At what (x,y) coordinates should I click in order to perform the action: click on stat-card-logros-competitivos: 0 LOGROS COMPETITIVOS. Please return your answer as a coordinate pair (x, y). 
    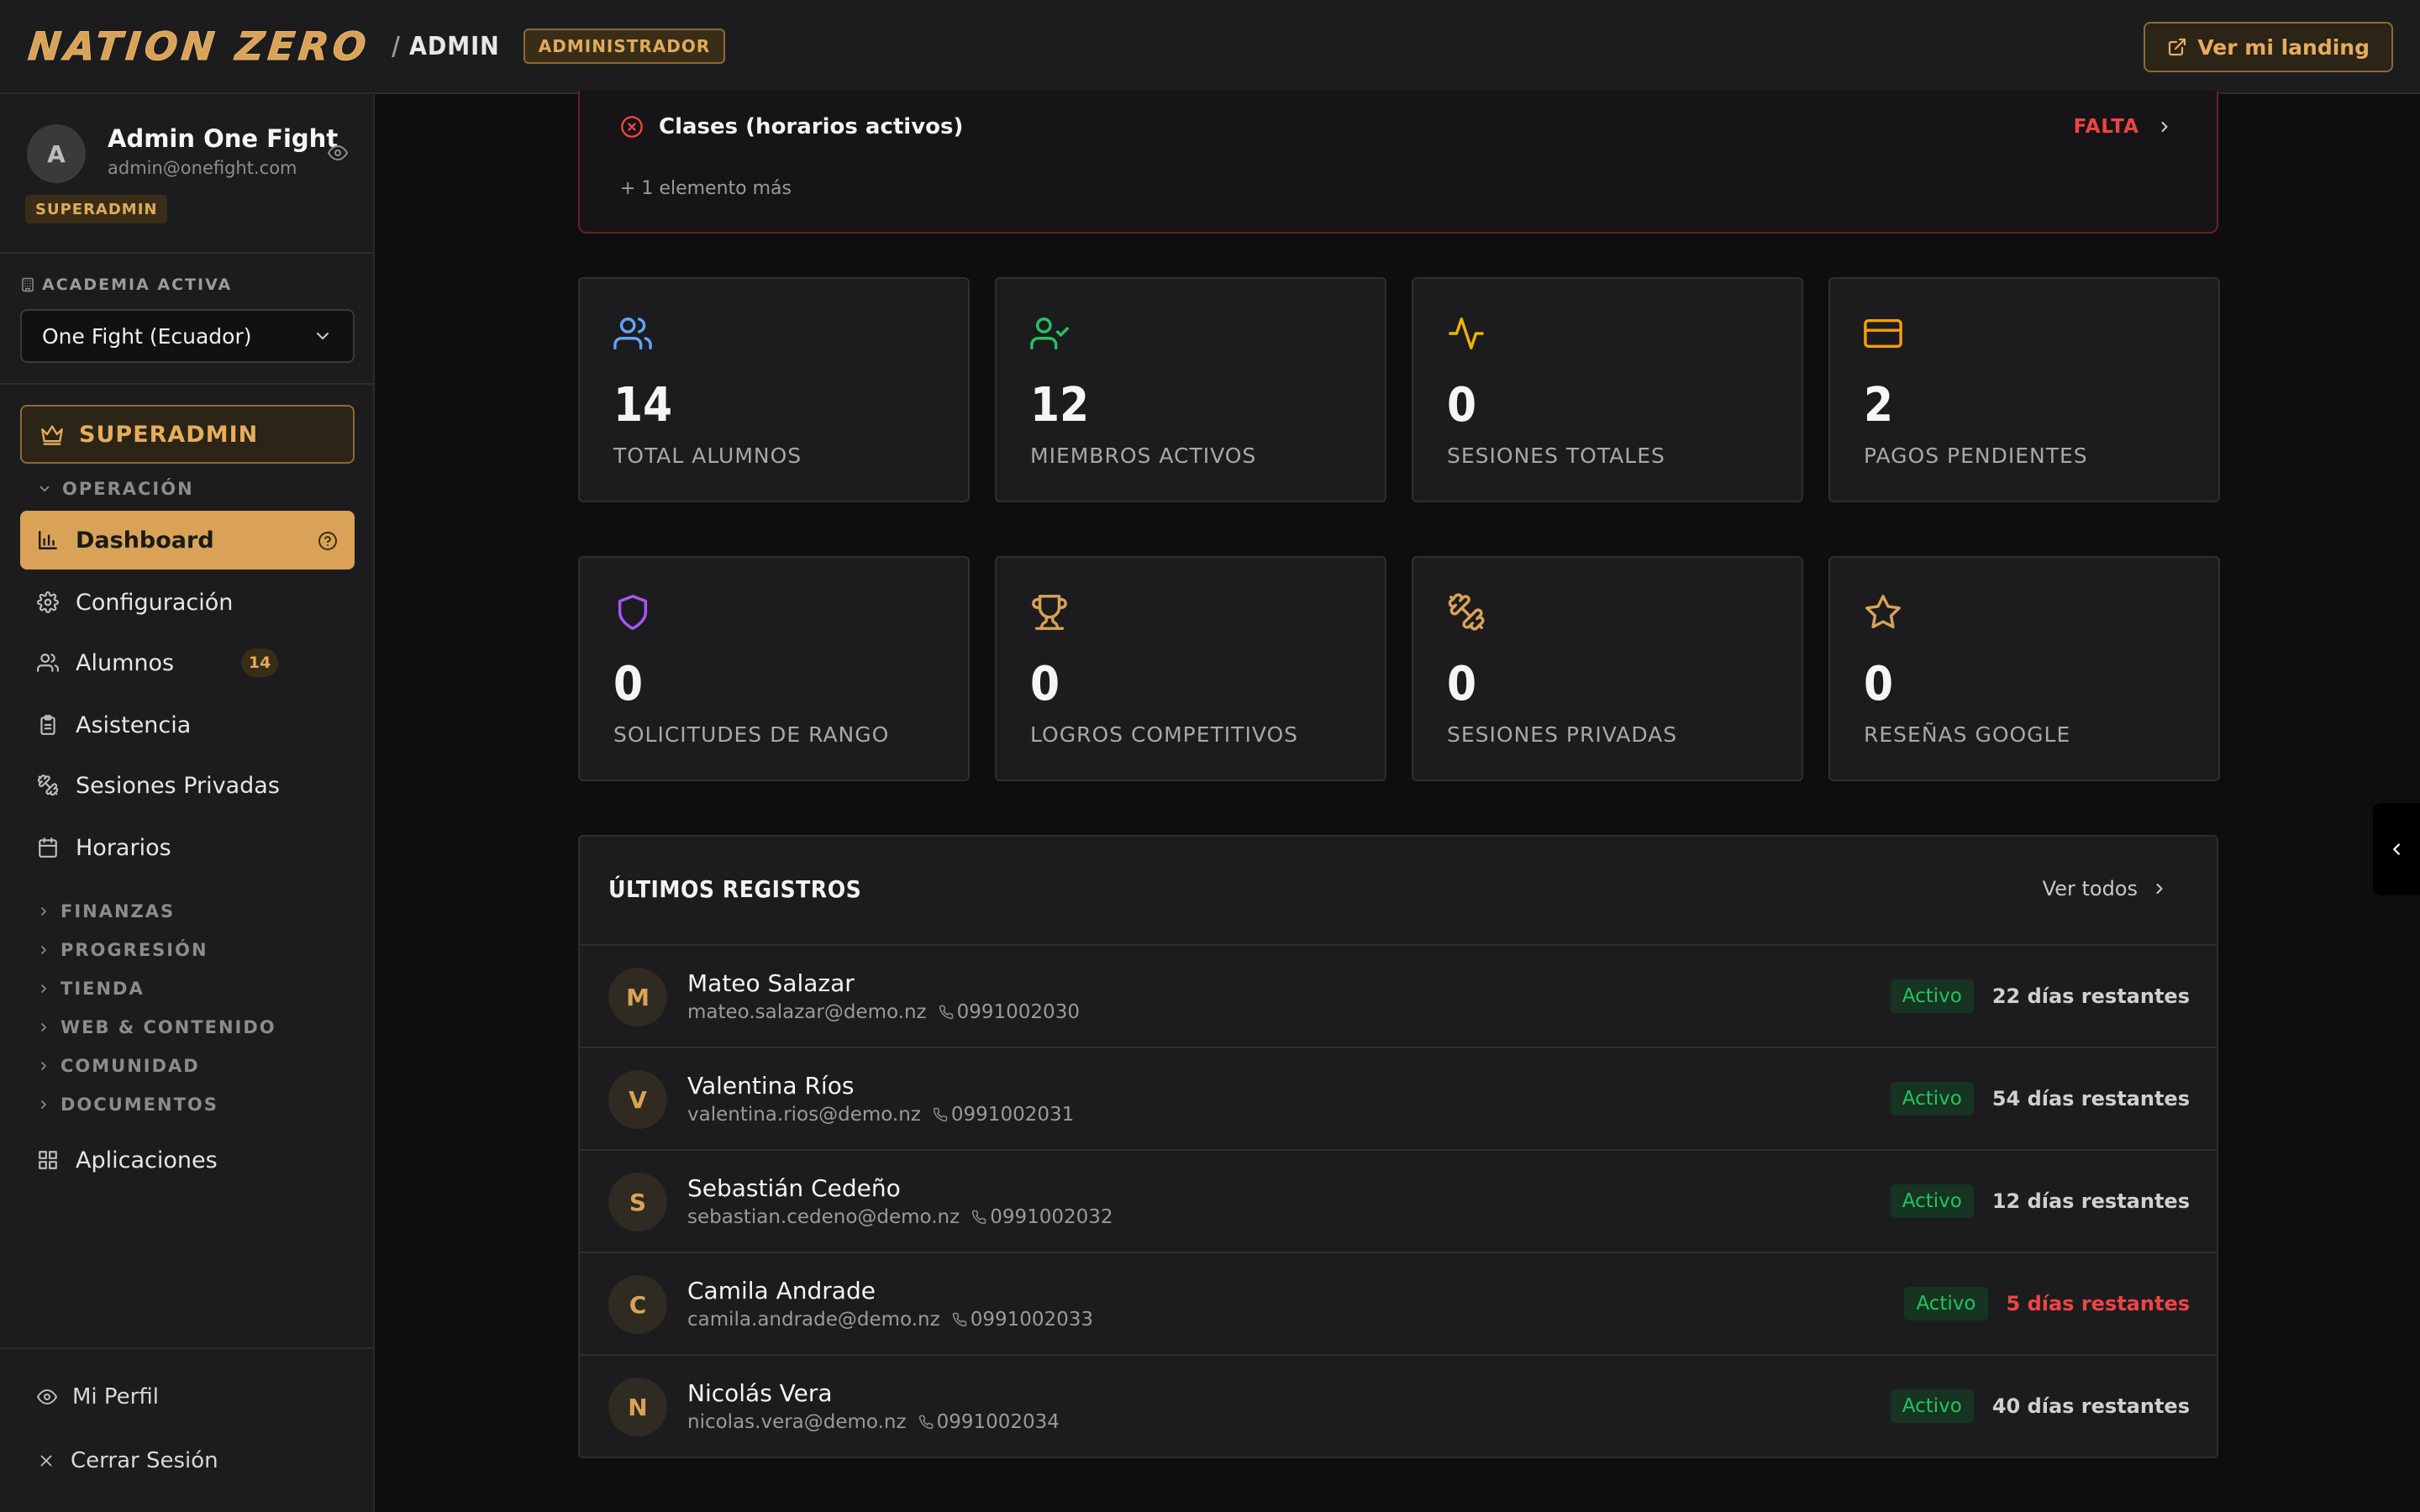
    Looking at the image, I should click on (1191, 668).